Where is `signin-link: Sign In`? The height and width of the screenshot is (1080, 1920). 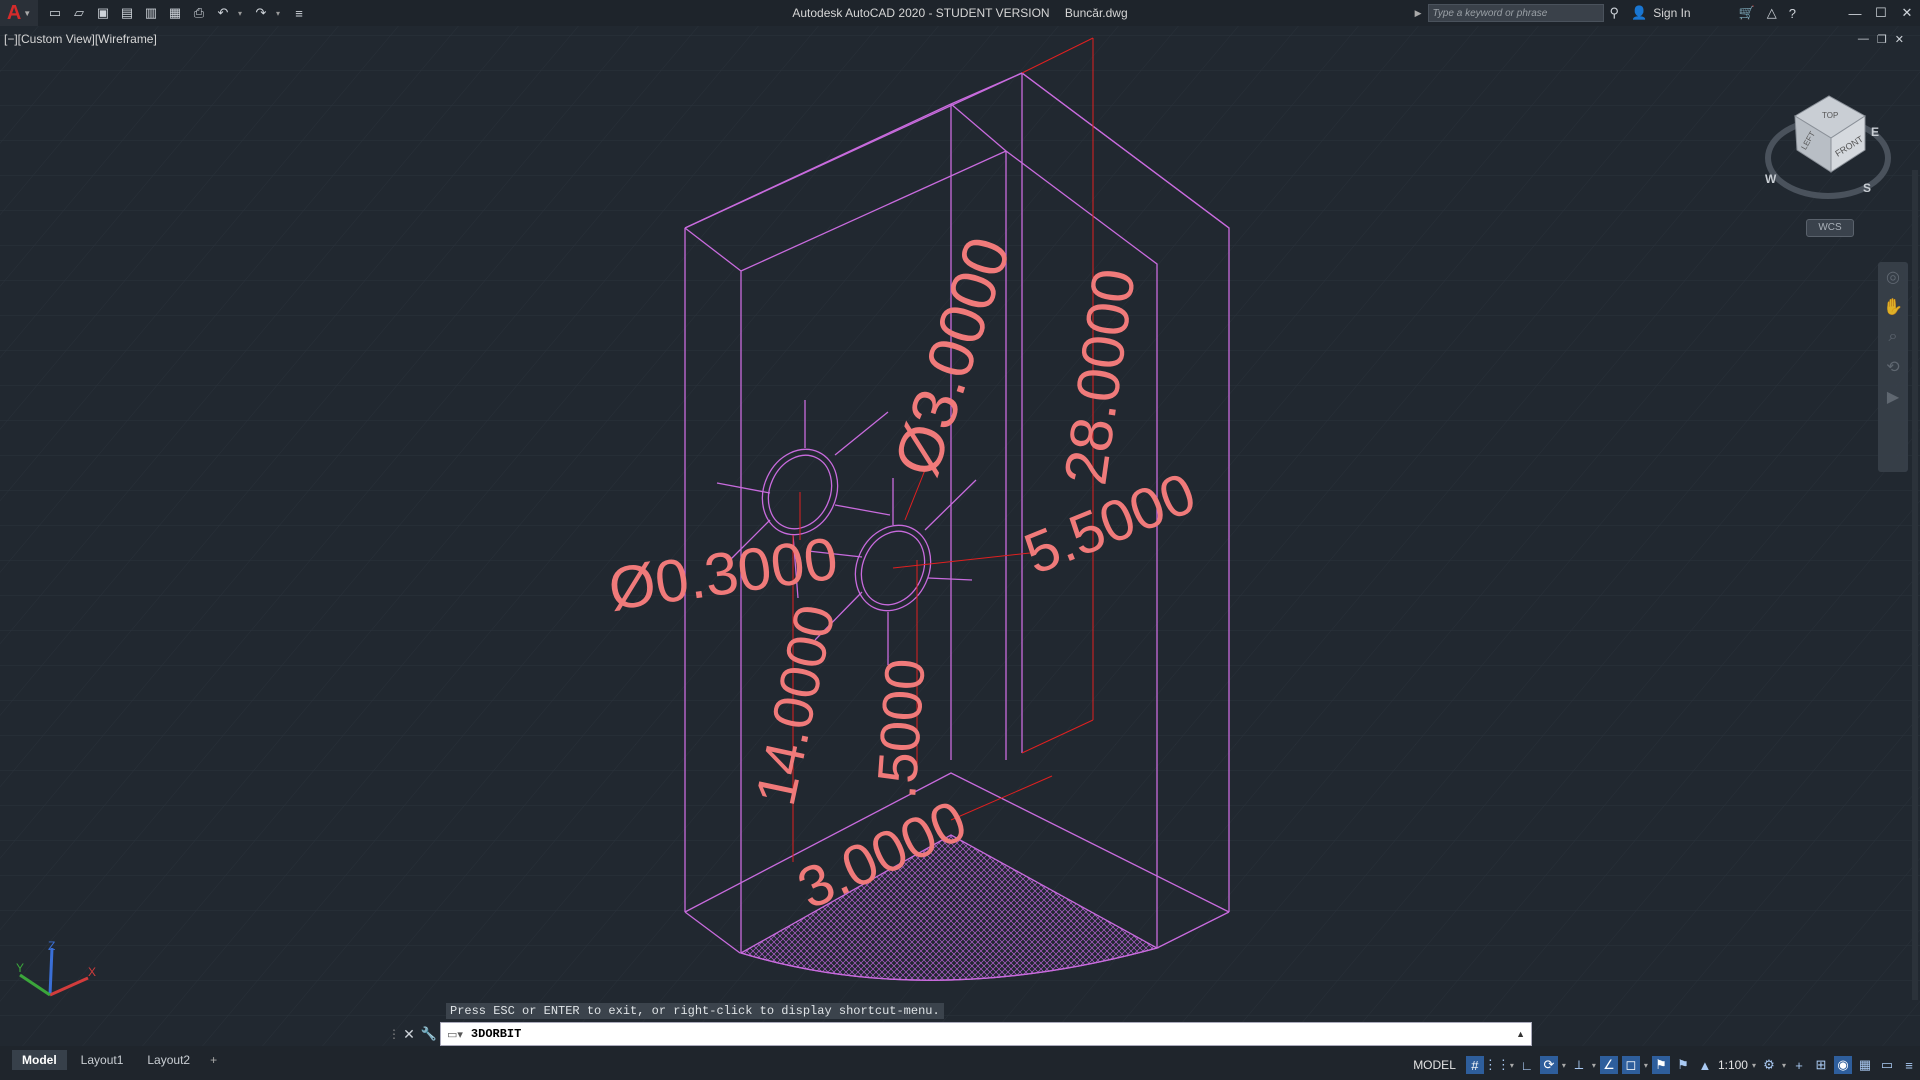
signin-link: Sign In is located at coordinates (1671, 13).